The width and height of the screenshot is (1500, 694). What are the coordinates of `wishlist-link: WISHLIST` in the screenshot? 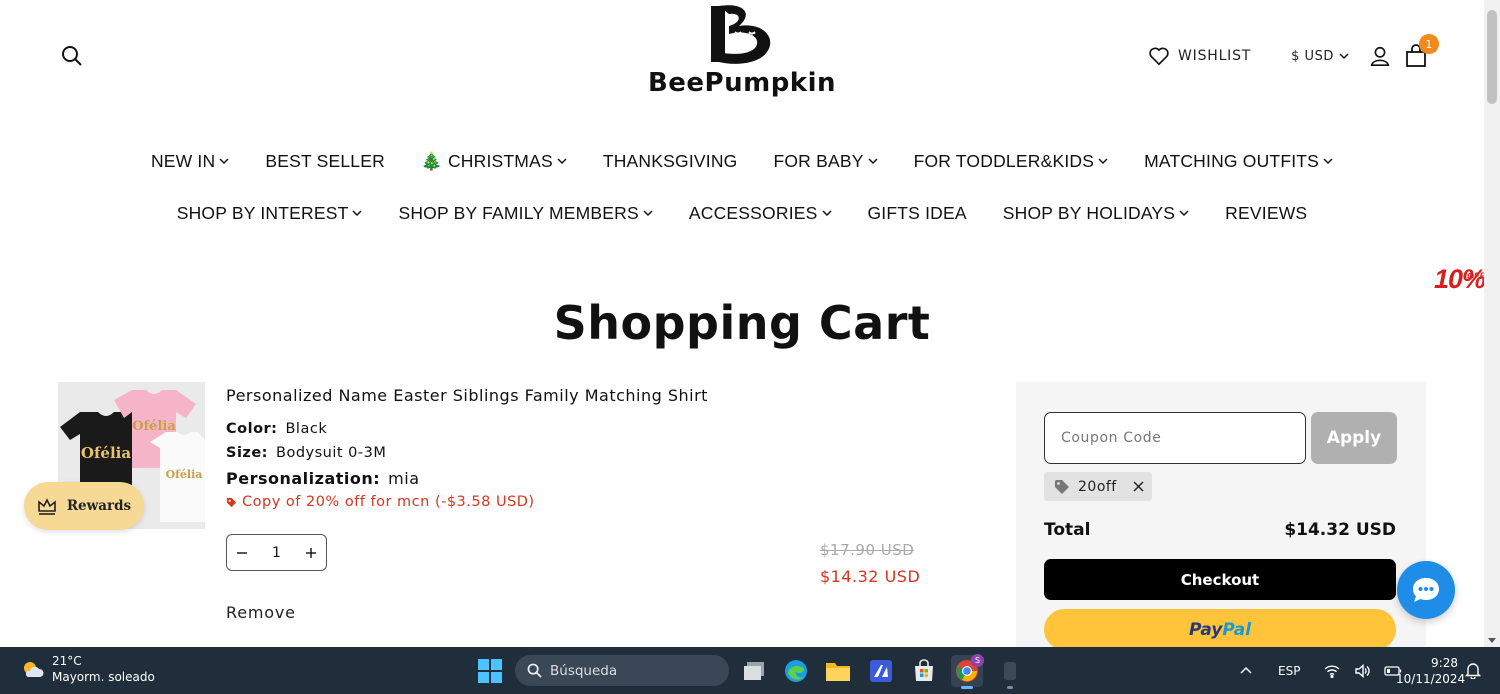 It's located at (1199, 56).